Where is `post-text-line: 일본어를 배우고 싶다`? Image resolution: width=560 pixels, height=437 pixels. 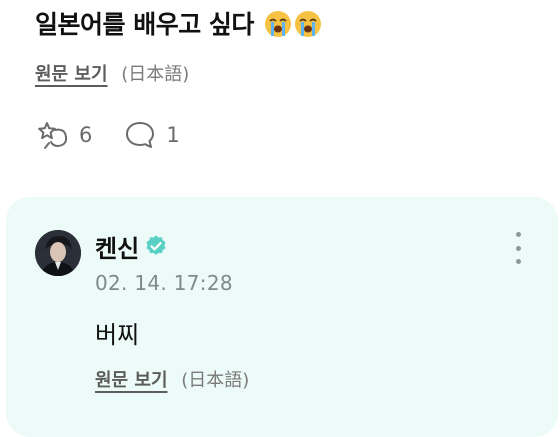
post-text-line: 일본어를 배우고 싶다 is located at coordinates (178, 25).